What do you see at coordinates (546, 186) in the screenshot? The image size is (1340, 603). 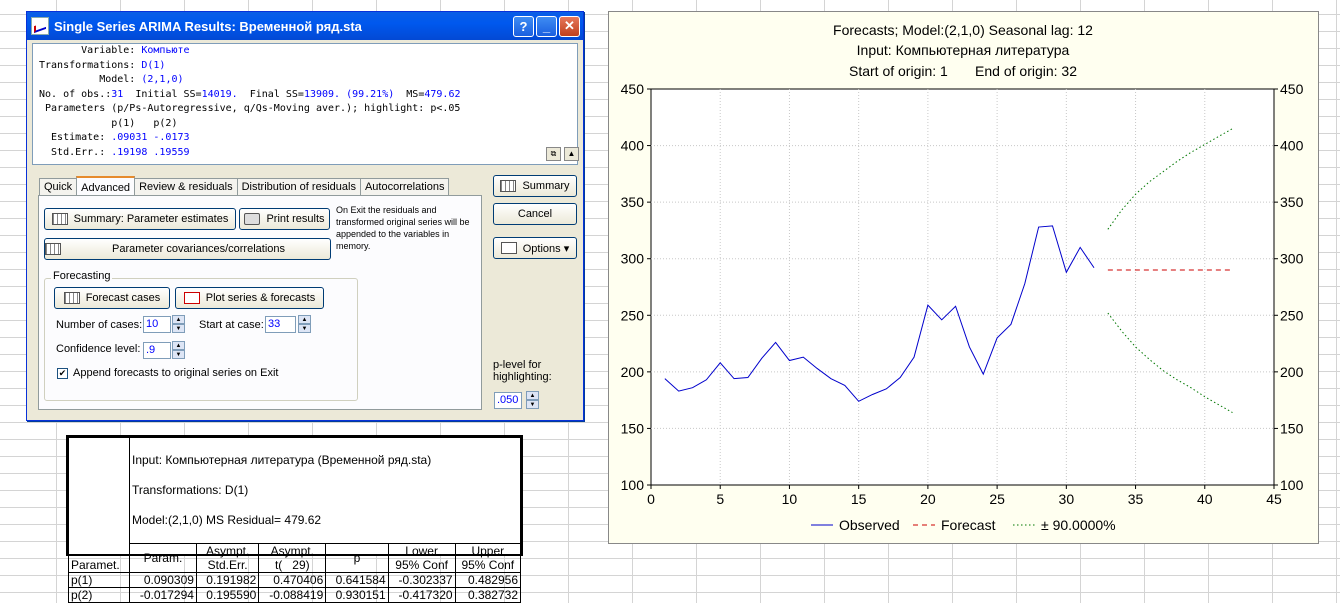 I see `summary-label: Summary` at bounding box center [546, 186].